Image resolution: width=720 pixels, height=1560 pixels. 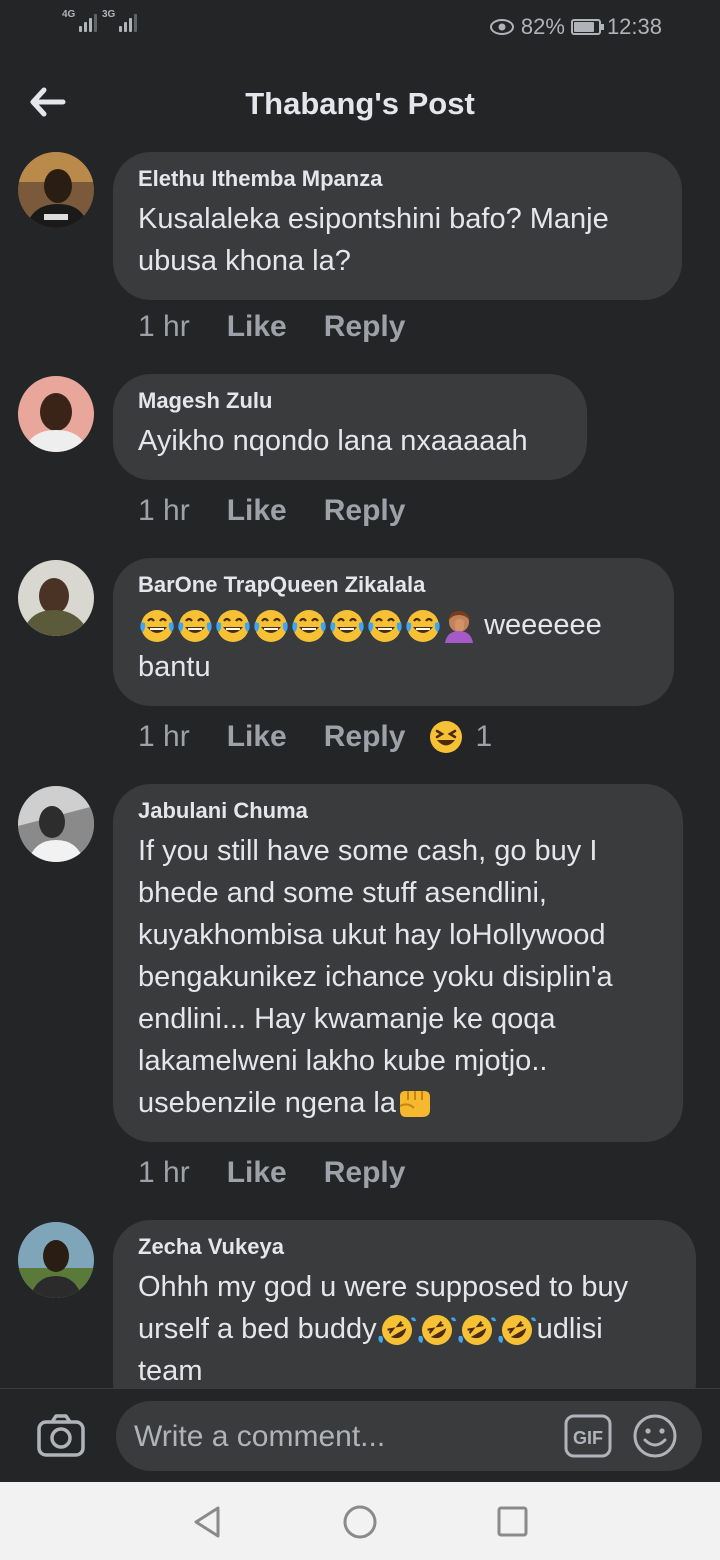 I want to click on comment-field: GIF, so click(x=409, y=1436).